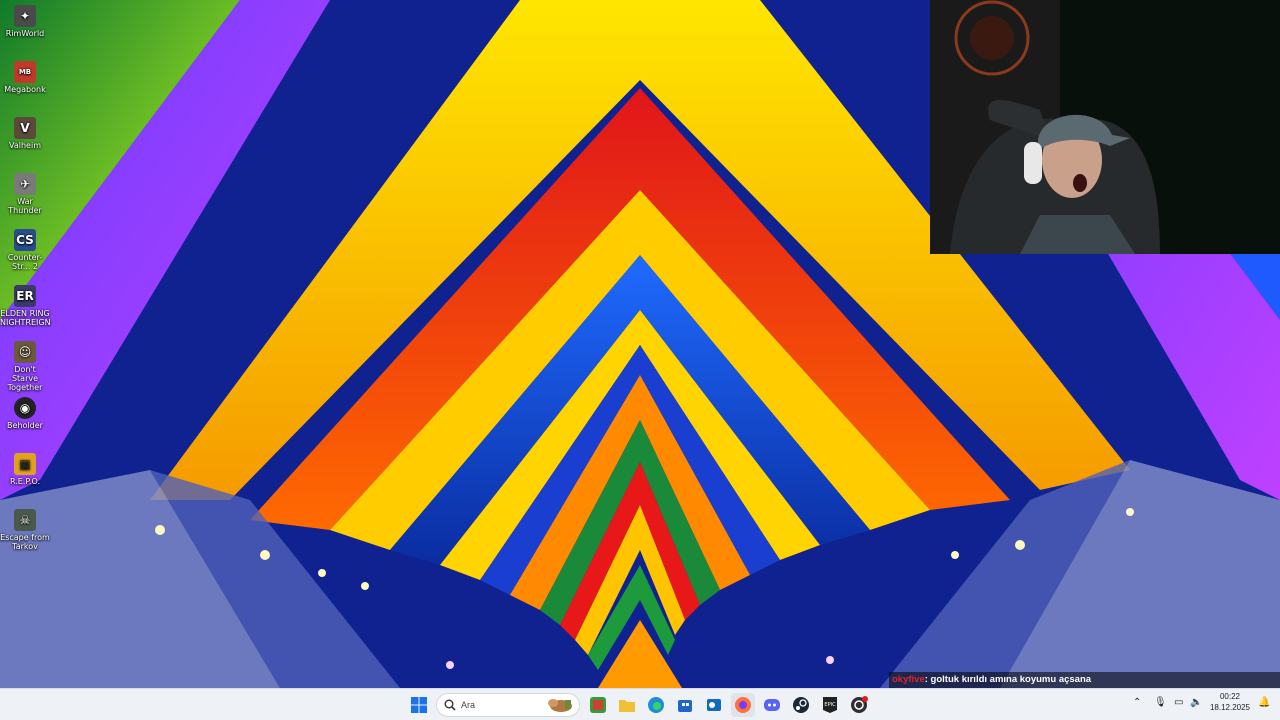  Describe the element at coordinates (25, 206) in the screenshot. I see `desktop-icon-label: War Thunder` at that location.